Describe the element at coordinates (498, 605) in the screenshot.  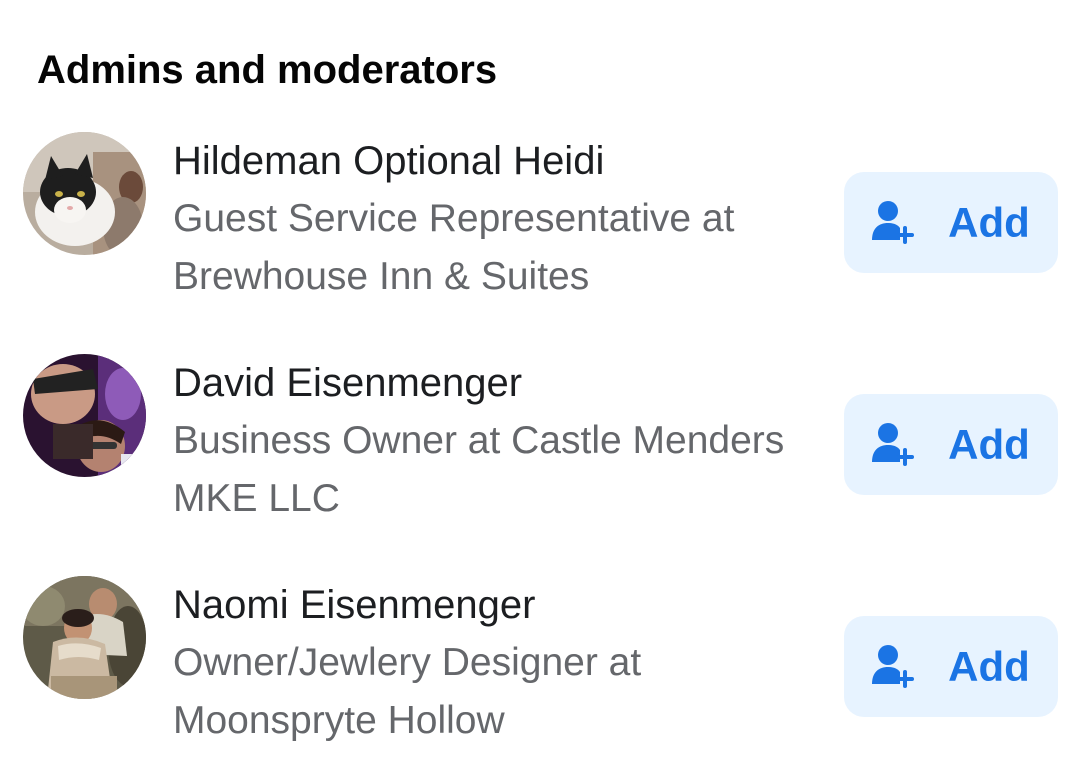
I see `member-name: Naomi Eisenmenger` at that location.